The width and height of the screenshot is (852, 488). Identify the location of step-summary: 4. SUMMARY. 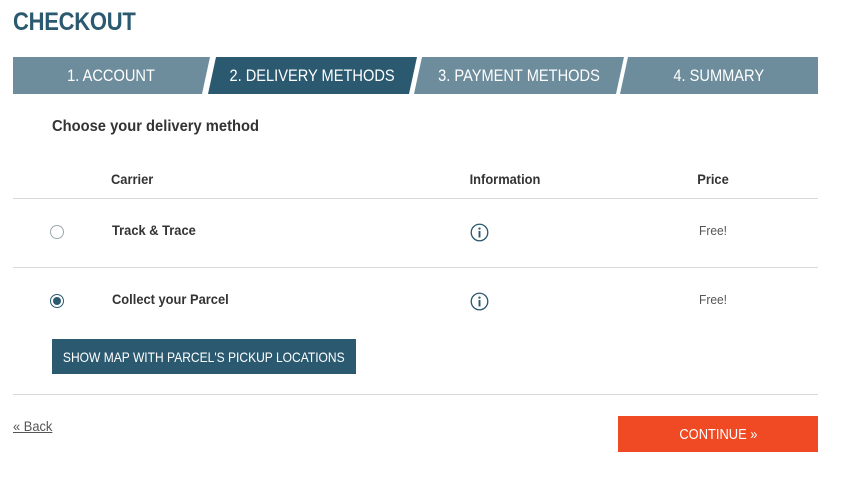
(719, 75).